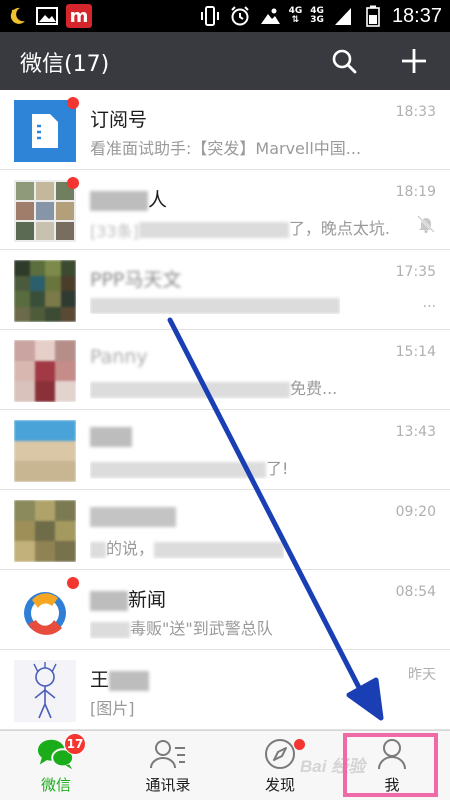 This screenshot has height=801, width=450. I want to click on contacts-icon, so click(168, 754).